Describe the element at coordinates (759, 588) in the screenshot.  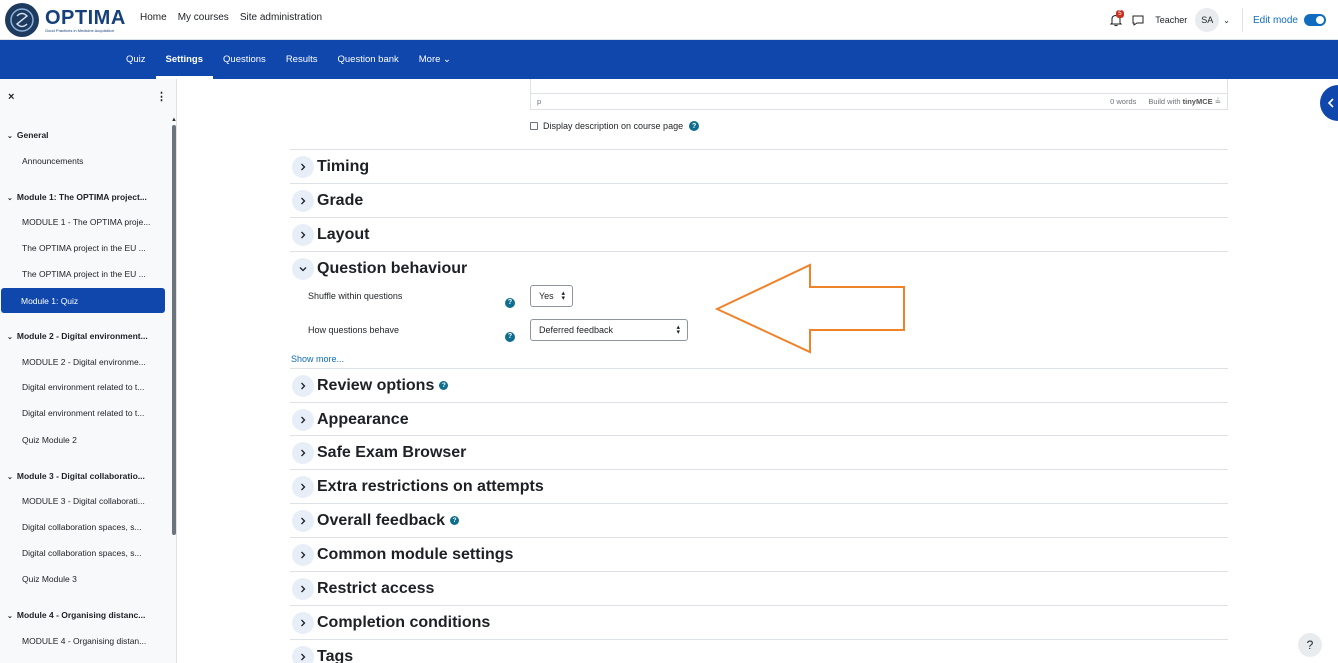
I see `section-restrict-access: Restrict access` at that location.